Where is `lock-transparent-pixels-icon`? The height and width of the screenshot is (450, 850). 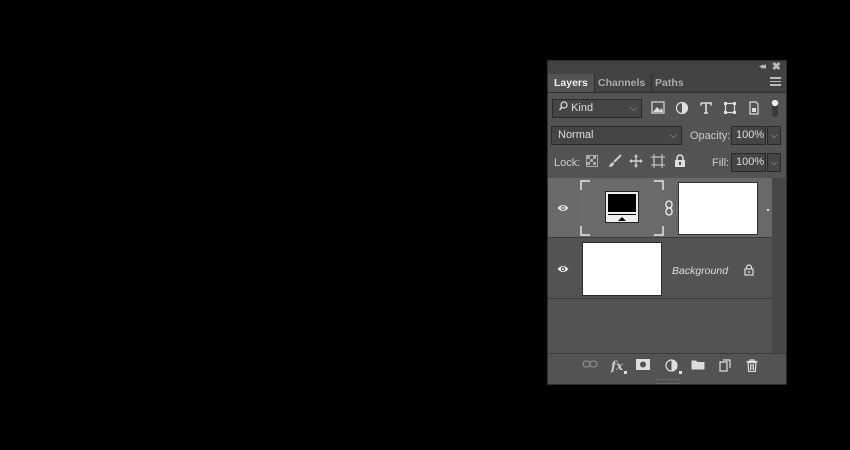
lock-transparent-pixels-icon is located at coordinates (594, 163).